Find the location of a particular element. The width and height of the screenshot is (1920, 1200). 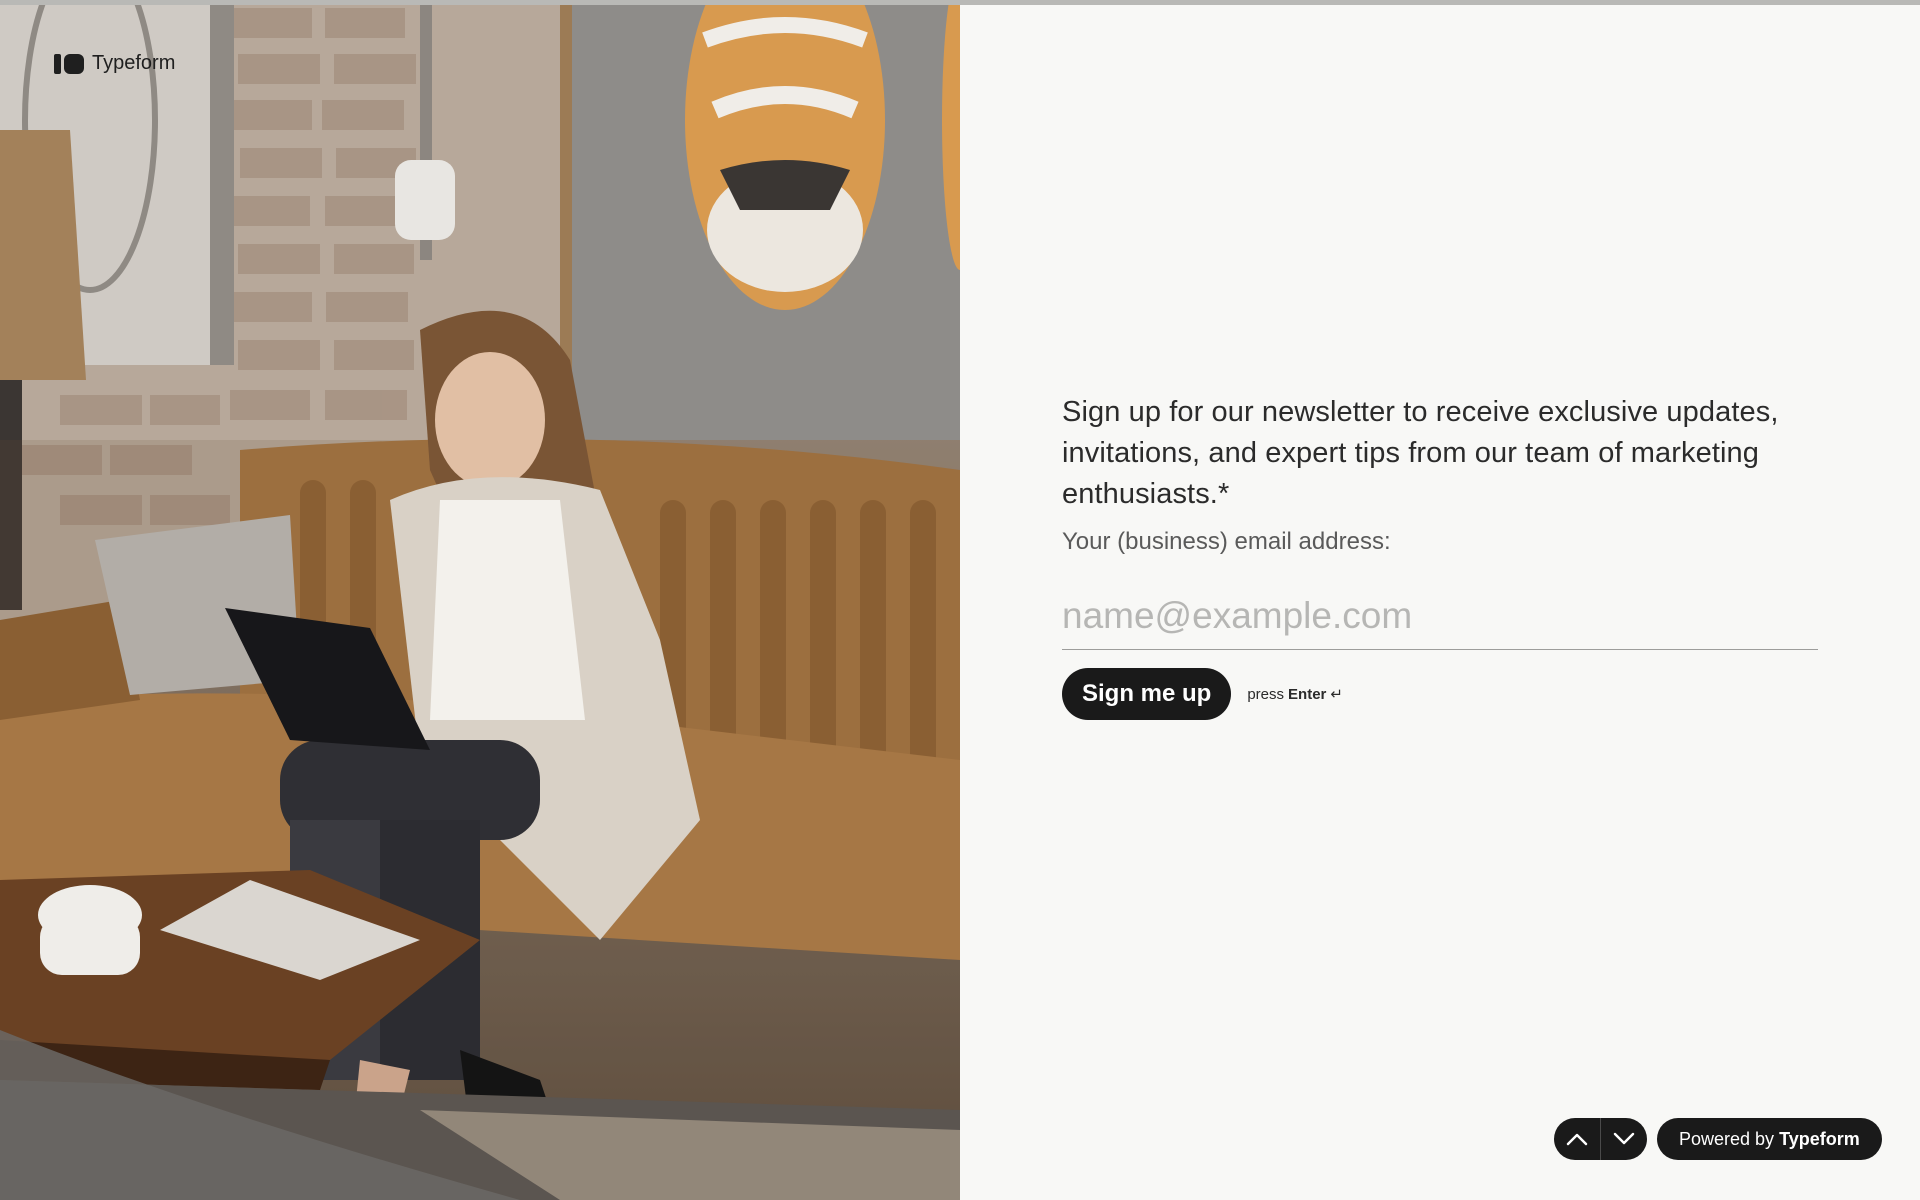

typeform-logo-icon is located at coordinates (69, 63).